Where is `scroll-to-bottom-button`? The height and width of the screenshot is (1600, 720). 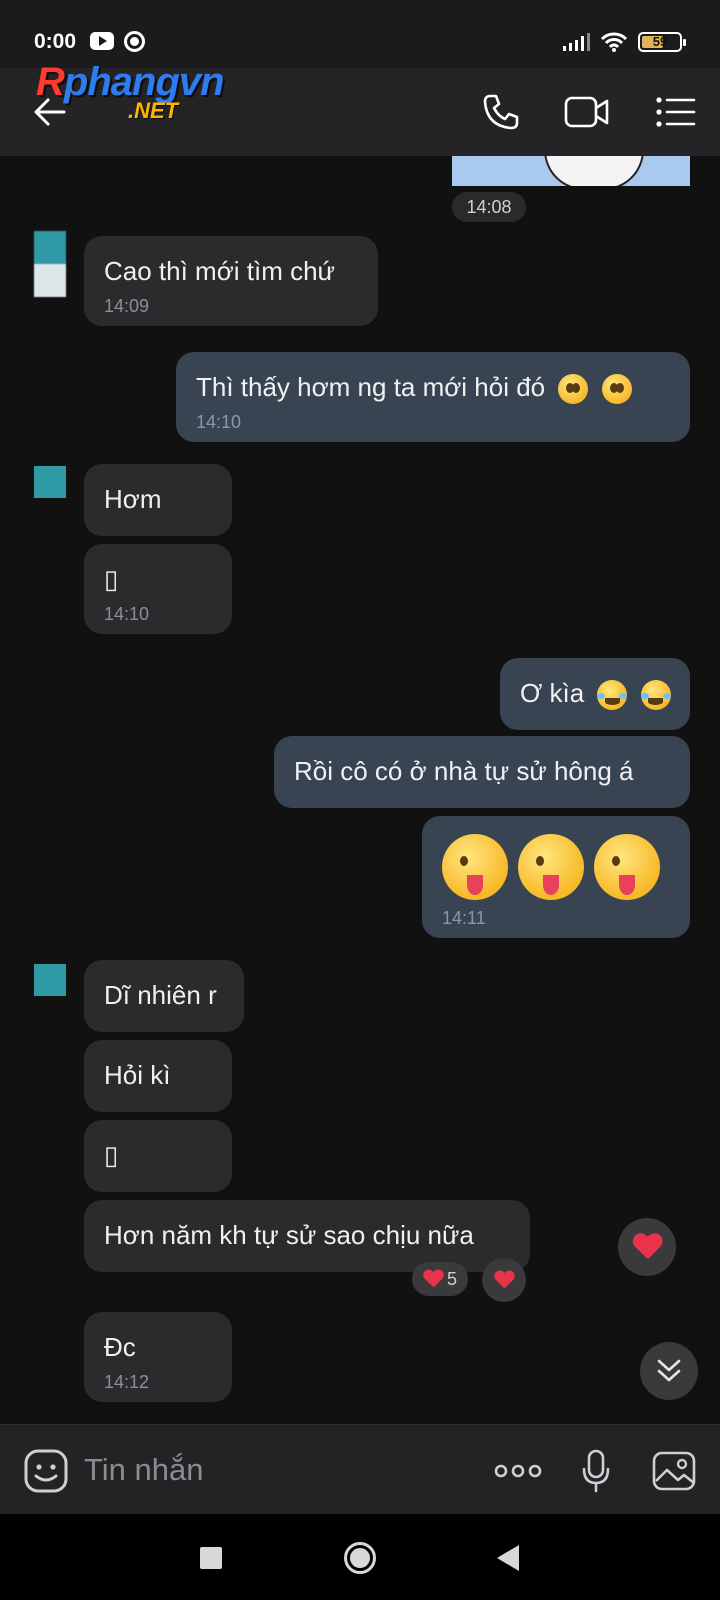 scroll-to-bottom-button is located at coordinates (669, 1371).